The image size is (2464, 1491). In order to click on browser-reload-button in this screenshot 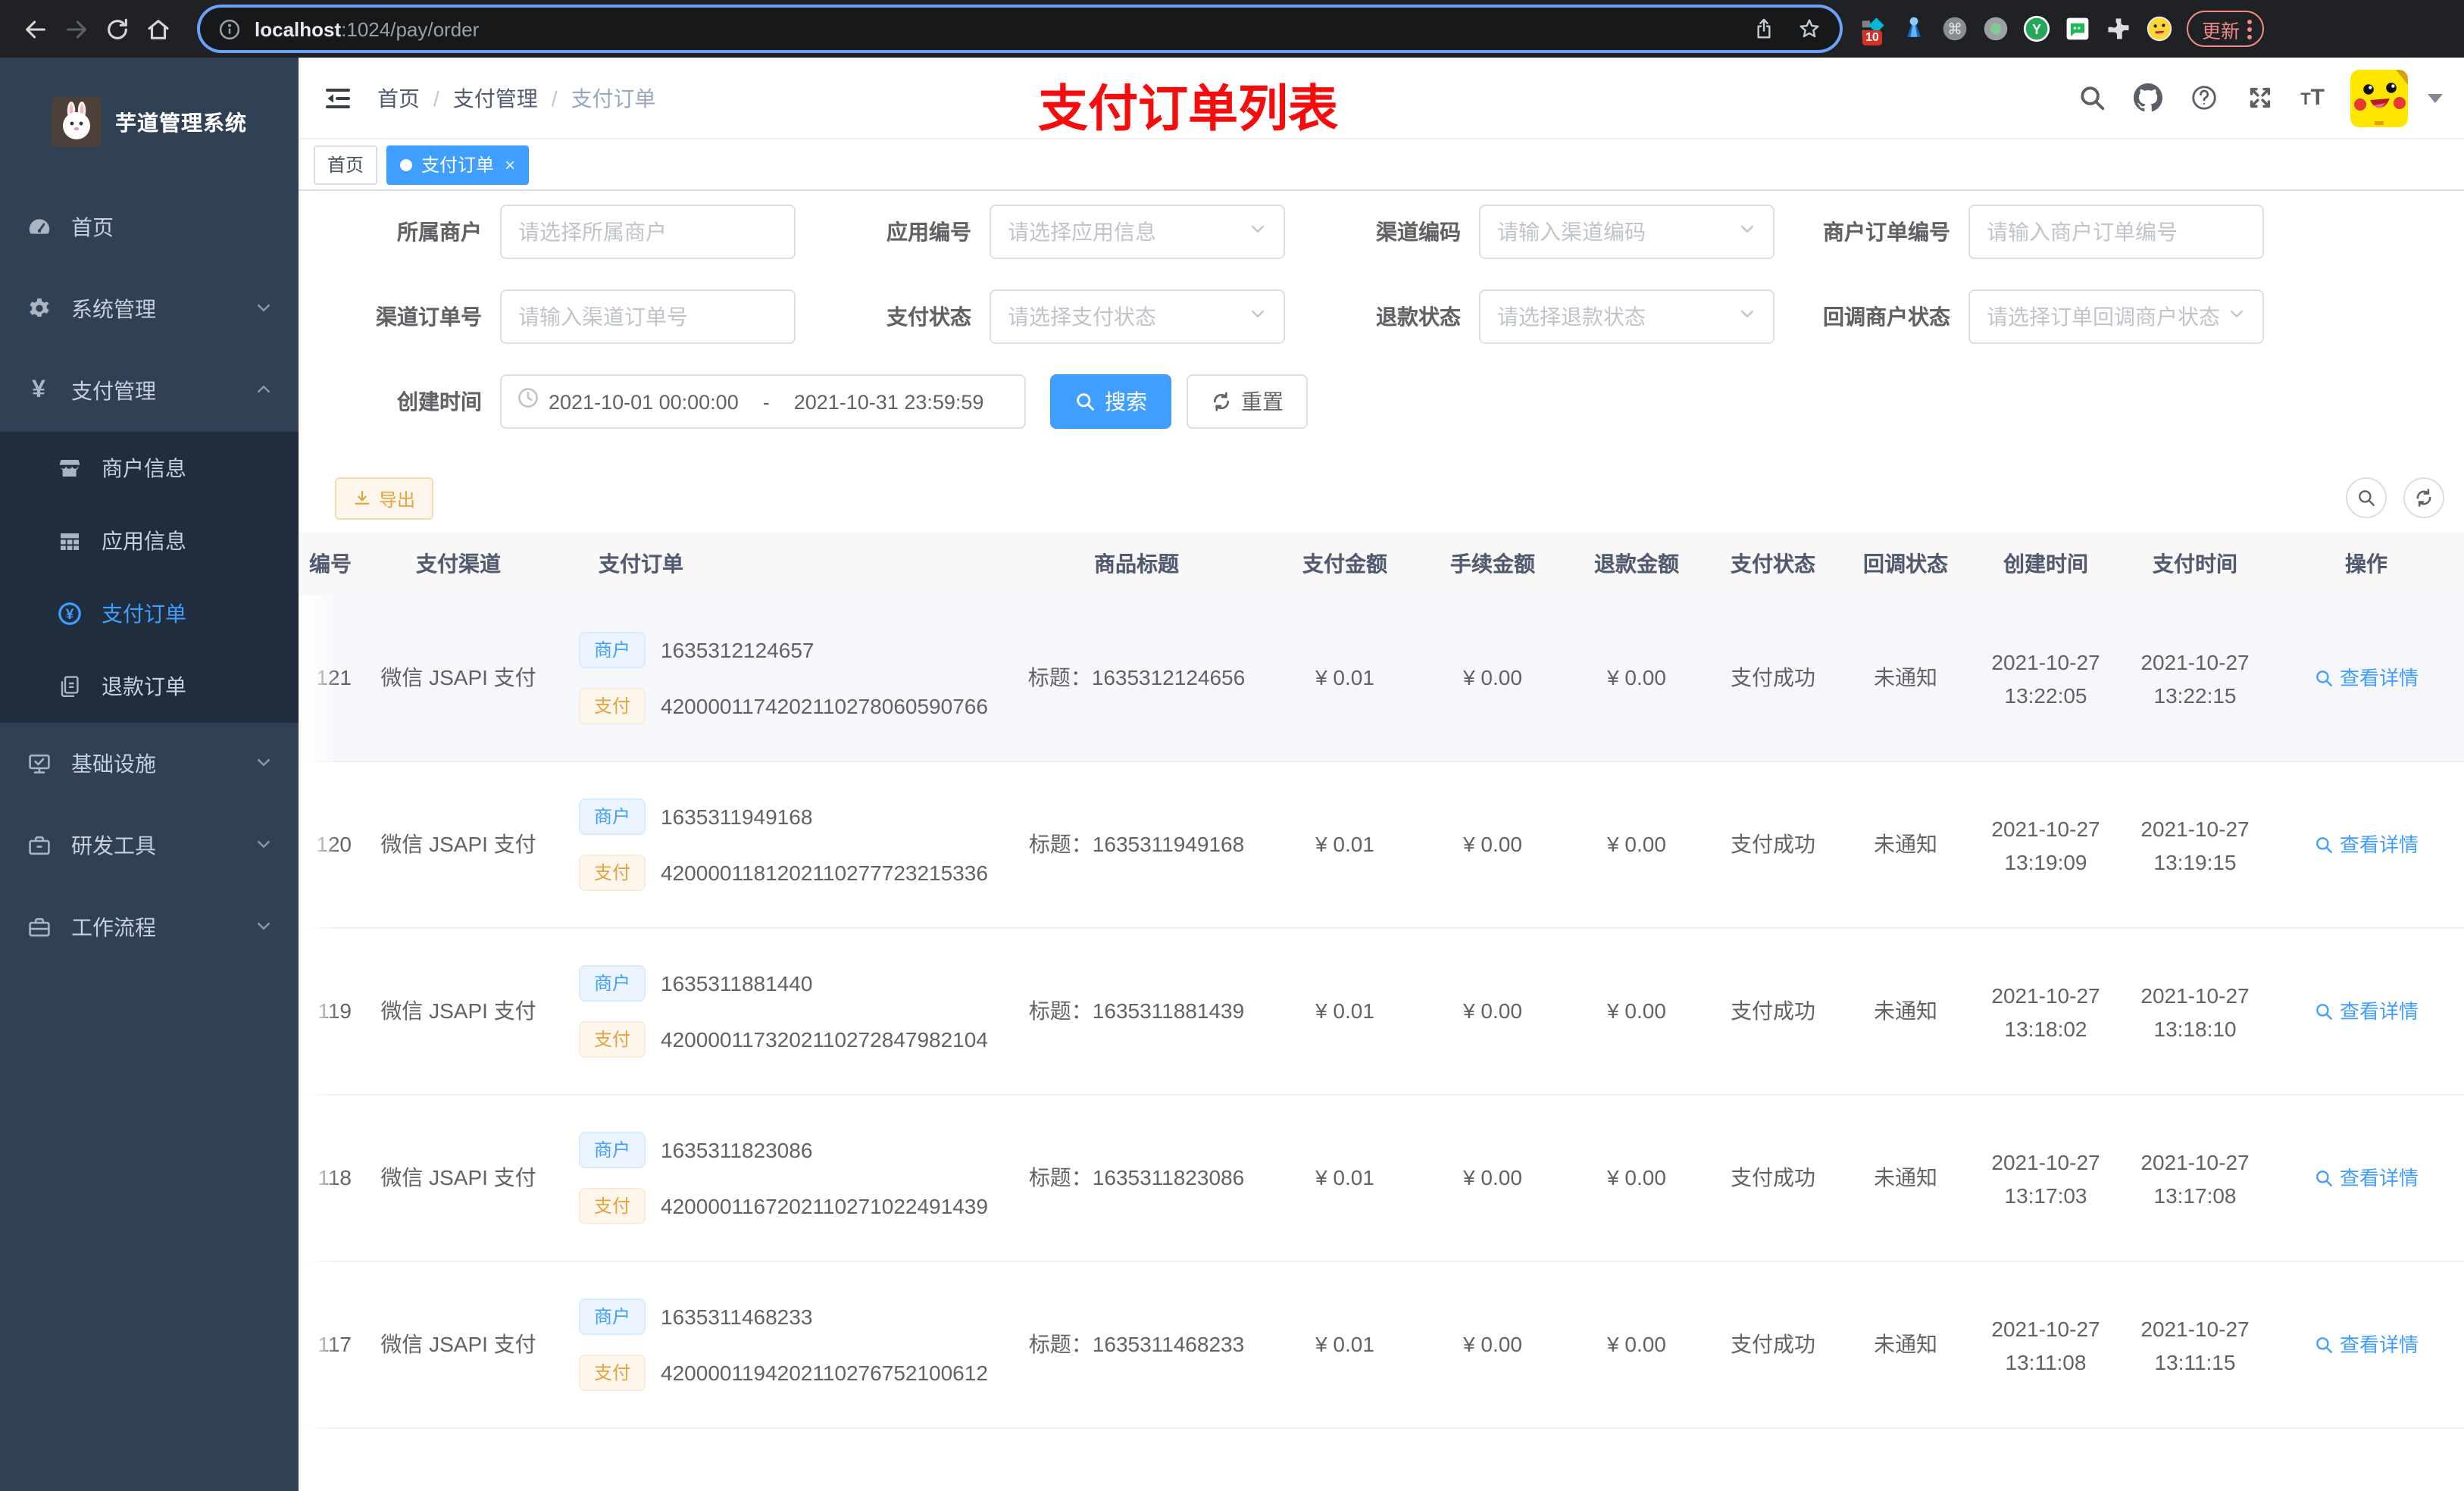, I will do `click(117, 28)`.